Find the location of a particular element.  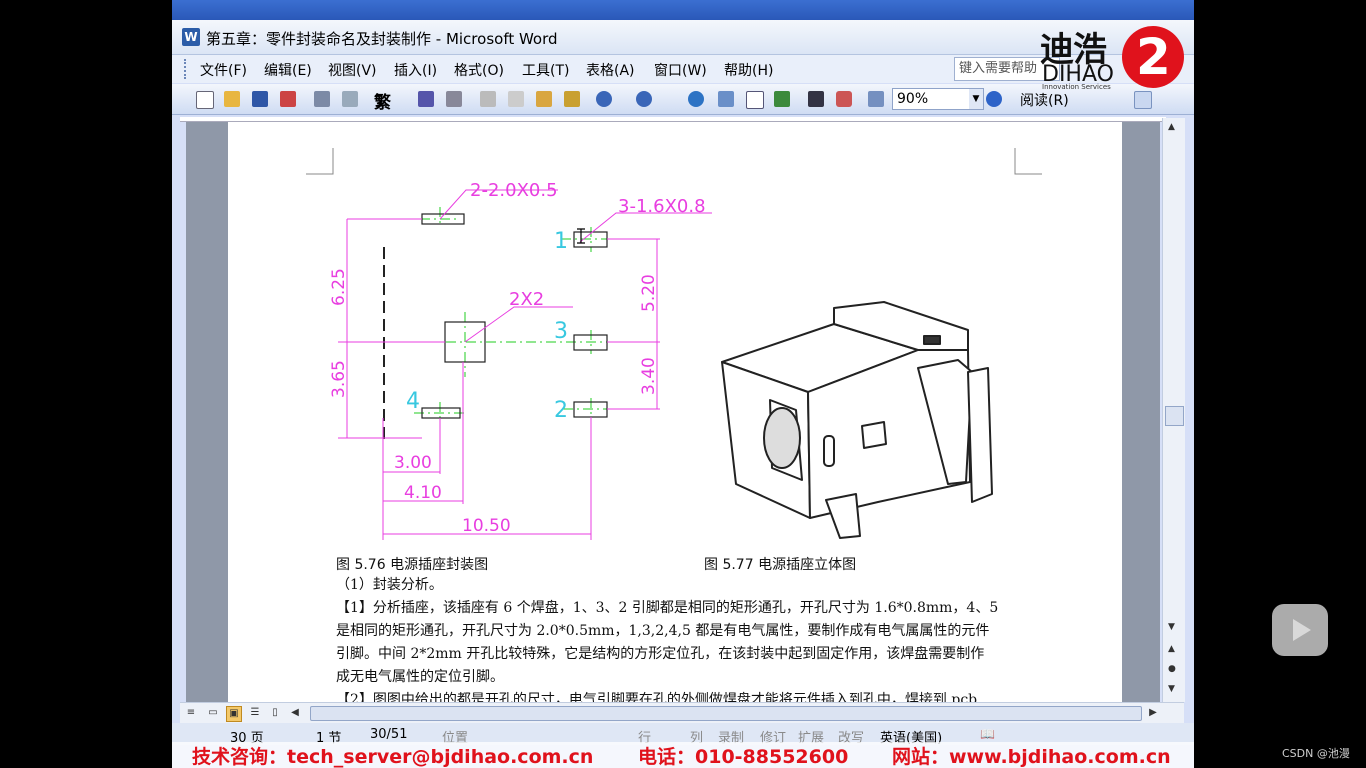

previous-page-icon: ▲ is located at coordinates (1171, 649).